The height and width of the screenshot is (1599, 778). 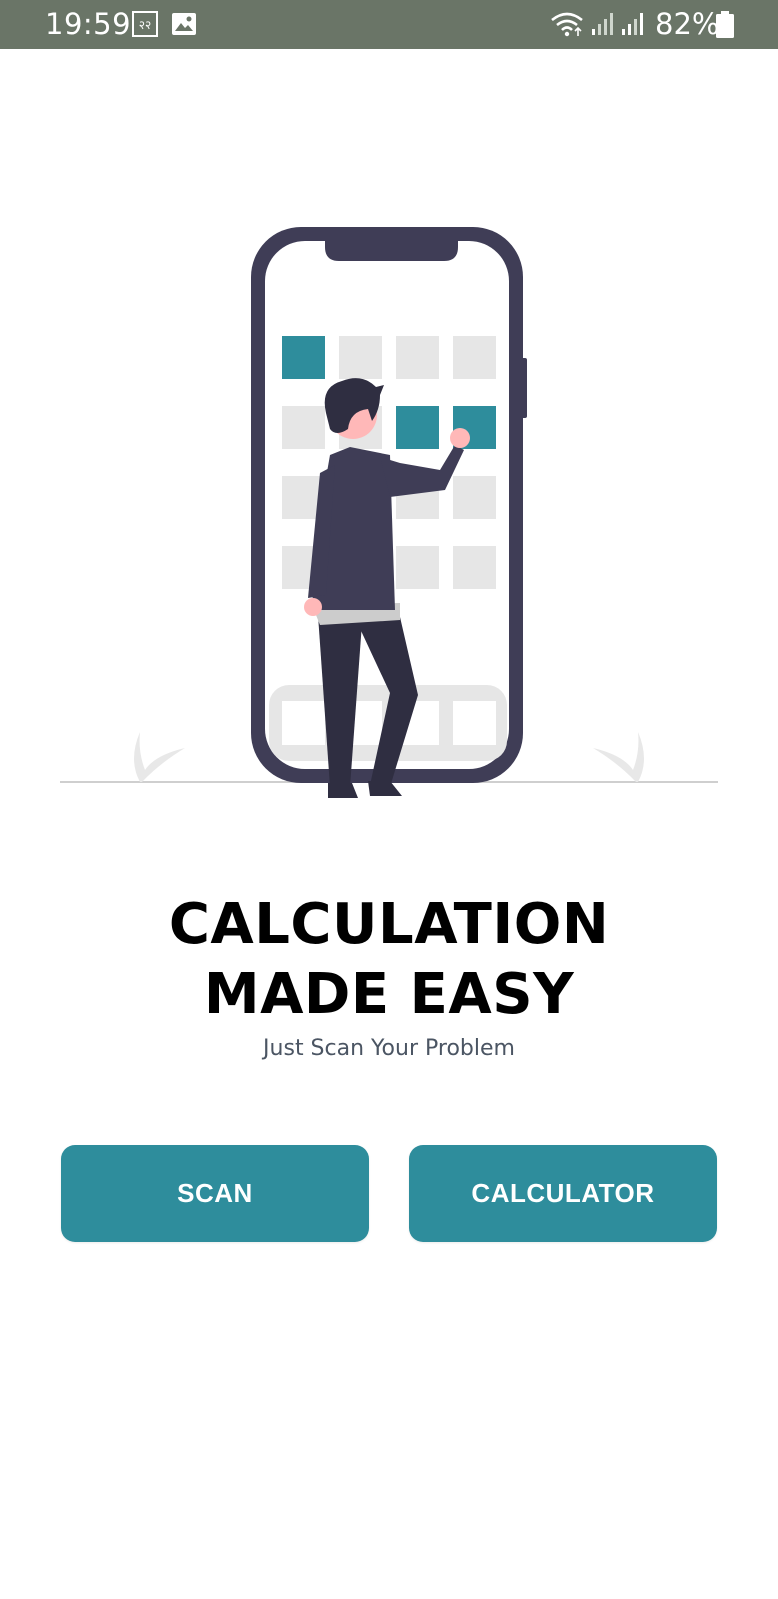 I want to click on left-leaf, so click(x=159, y=757).